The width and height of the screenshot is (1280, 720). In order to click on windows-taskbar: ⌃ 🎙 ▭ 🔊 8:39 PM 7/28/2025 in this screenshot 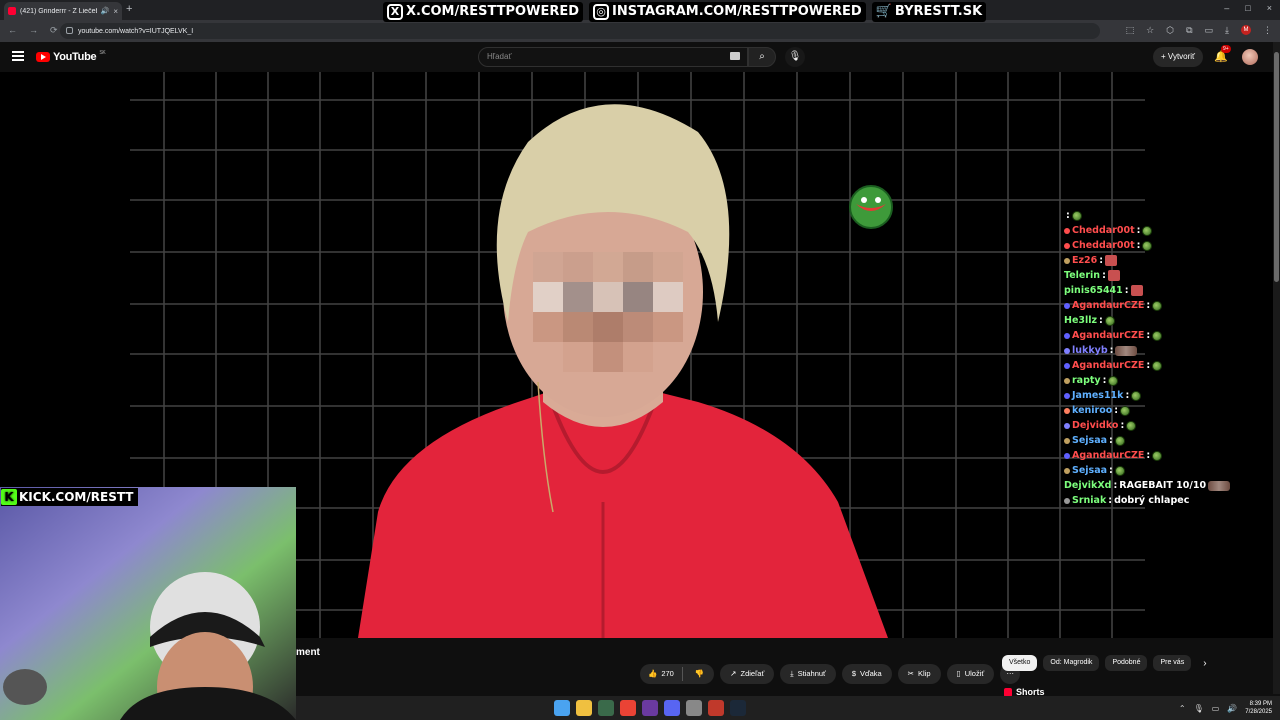, I will do `click(788, 708)`.